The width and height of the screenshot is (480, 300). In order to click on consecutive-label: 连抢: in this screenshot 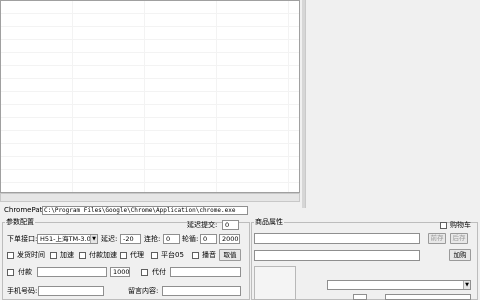, I will do `click(152, 239)`.